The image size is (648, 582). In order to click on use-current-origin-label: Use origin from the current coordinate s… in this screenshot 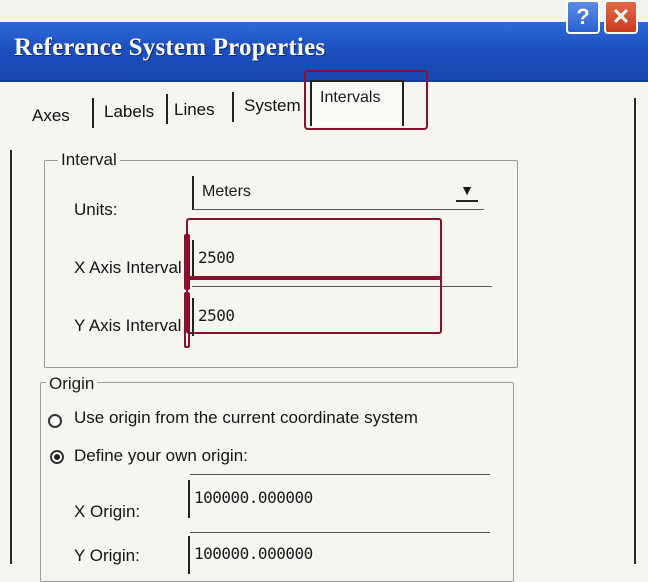, I will do `click(246, 417)`.